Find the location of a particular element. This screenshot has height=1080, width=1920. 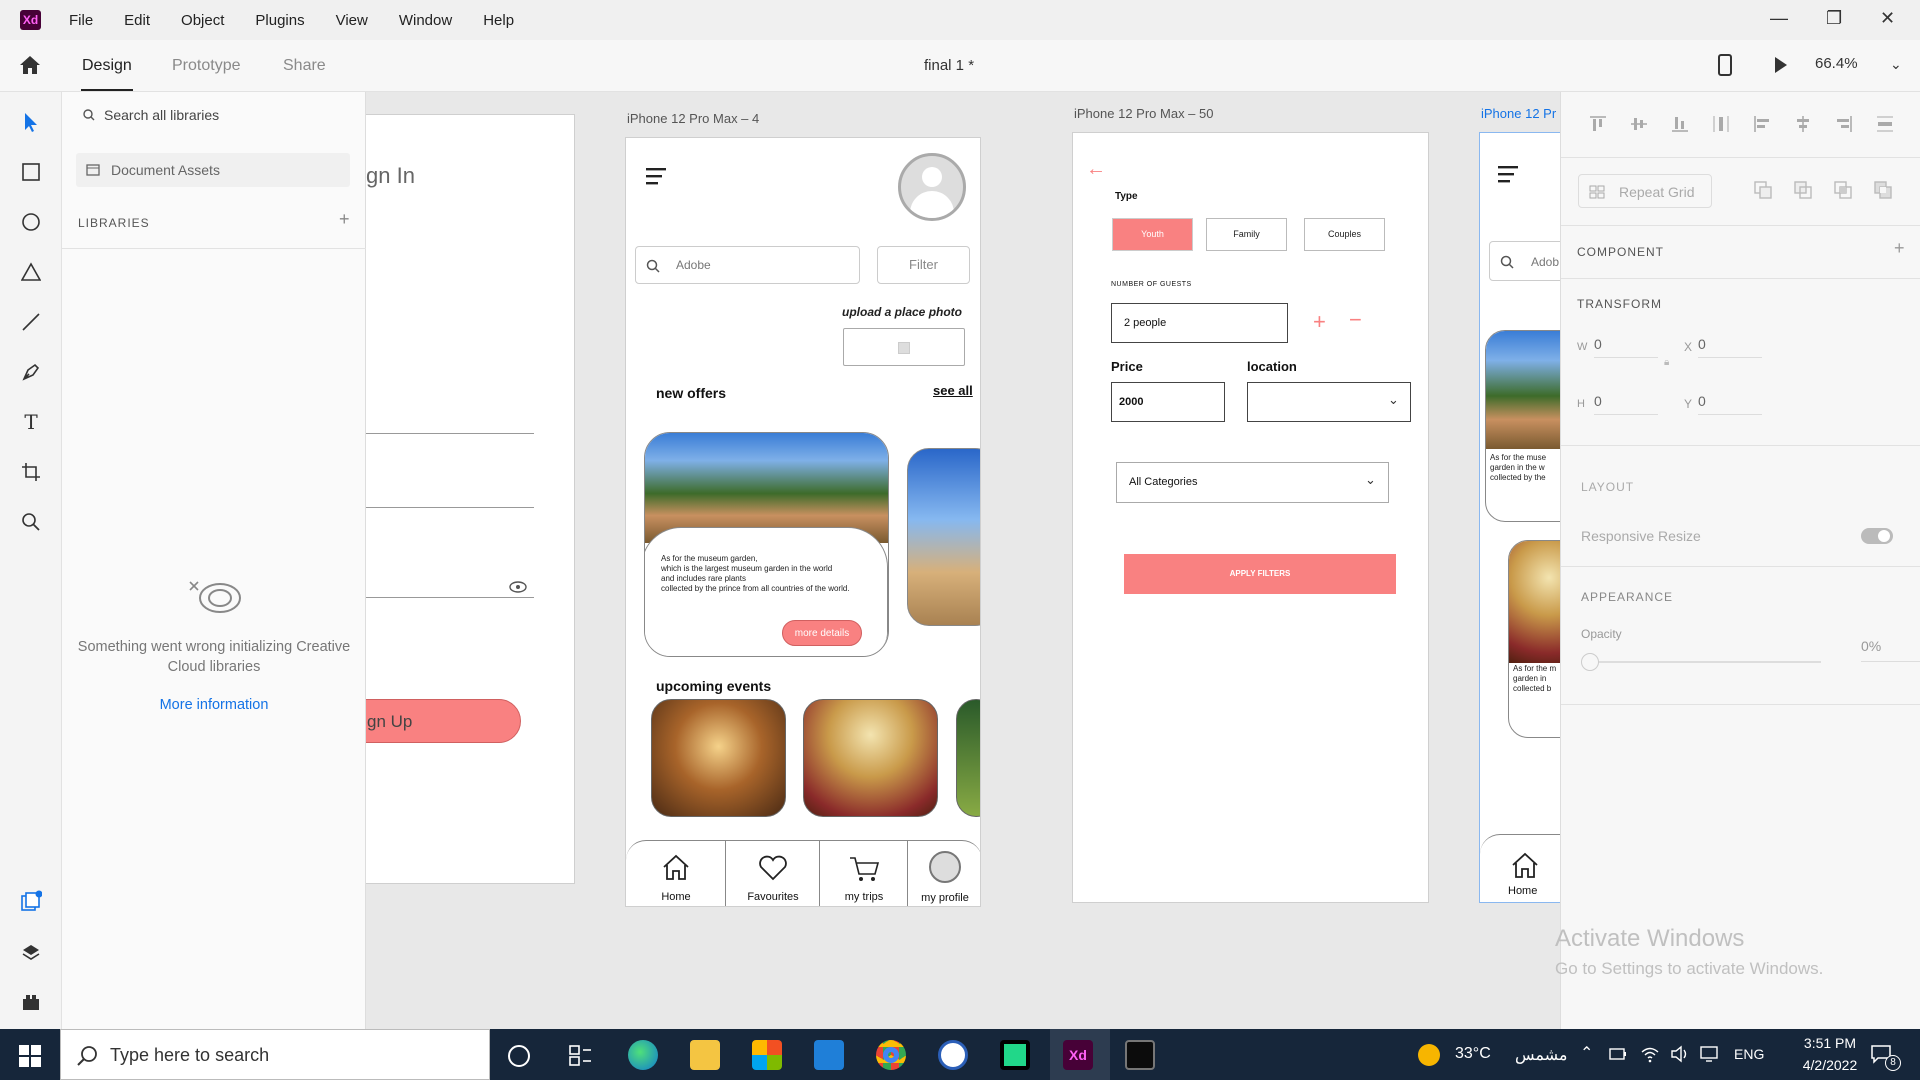

edge-icon is located at coordinates (643, 1055).